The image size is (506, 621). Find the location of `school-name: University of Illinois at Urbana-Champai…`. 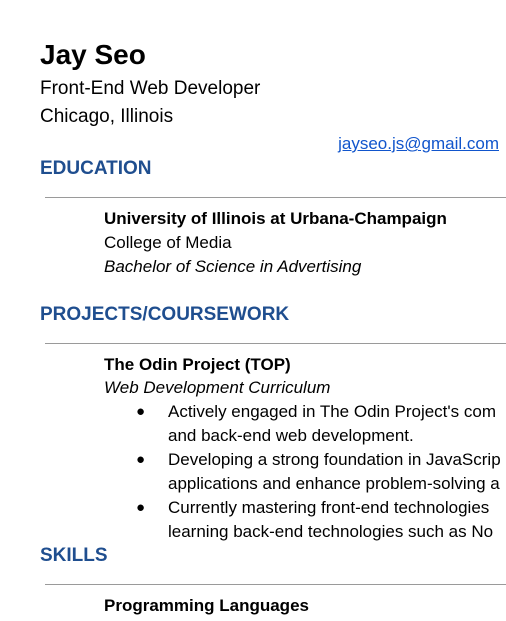

school-name: University of Illinois at Urbana-Champai… is located at coordinates (275, 218).